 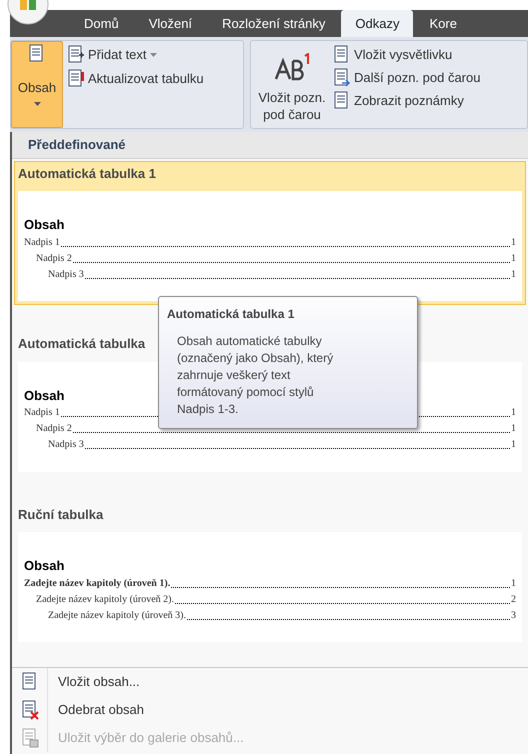 I want to click on gallery-item-title: Ruční tabulka, so click(x=61, y=515).